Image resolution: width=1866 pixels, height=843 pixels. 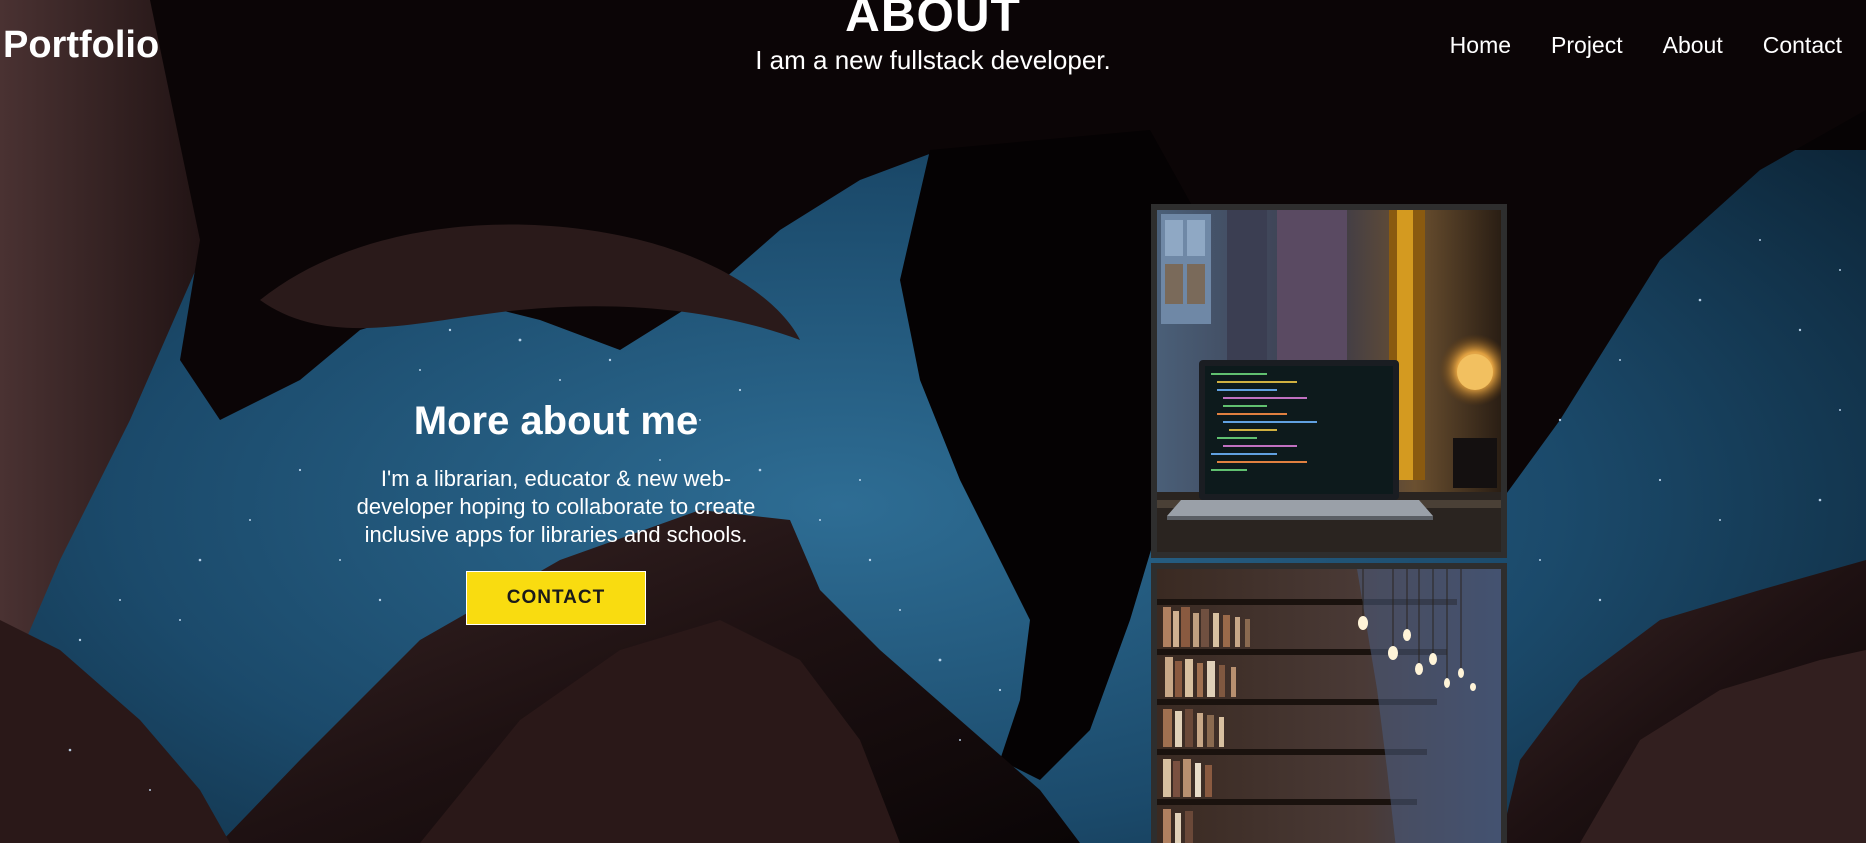 I want to click on about-heading: More about me, so click(x=556, y=421).